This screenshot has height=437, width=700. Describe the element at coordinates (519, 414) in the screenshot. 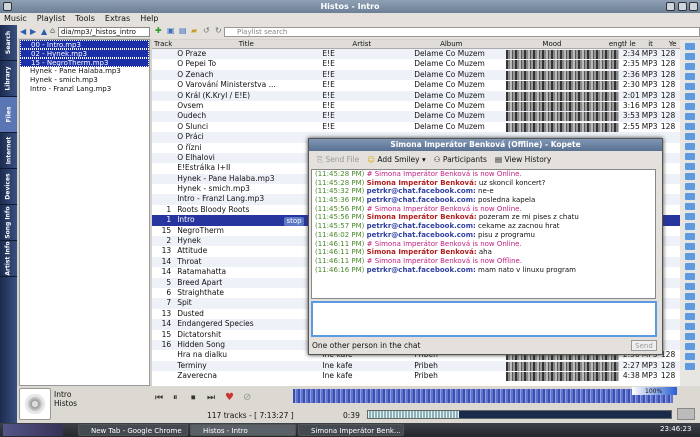

I see `seek-bar` at that location.